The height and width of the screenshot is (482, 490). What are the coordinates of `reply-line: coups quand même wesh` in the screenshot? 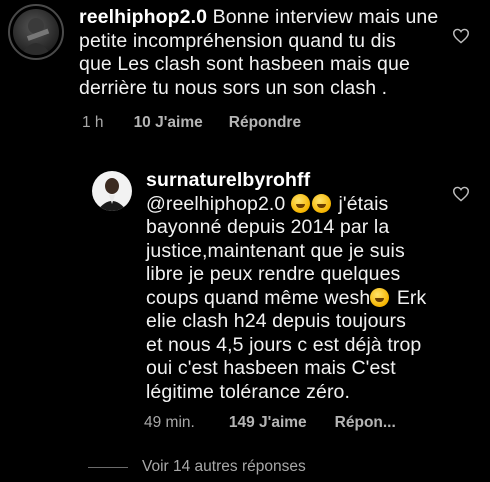 It's located at (258, 297).